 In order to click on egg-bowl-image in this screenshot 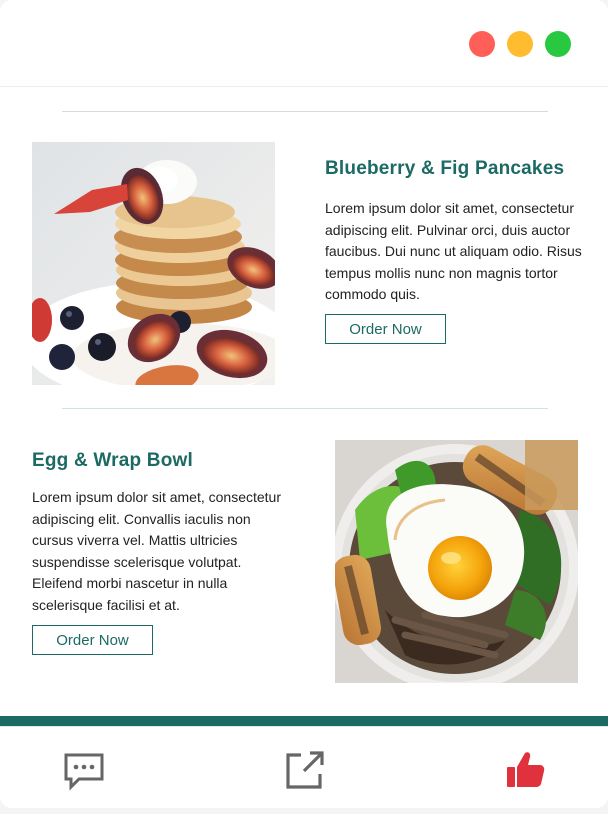, I will do `click(456, 561)`.